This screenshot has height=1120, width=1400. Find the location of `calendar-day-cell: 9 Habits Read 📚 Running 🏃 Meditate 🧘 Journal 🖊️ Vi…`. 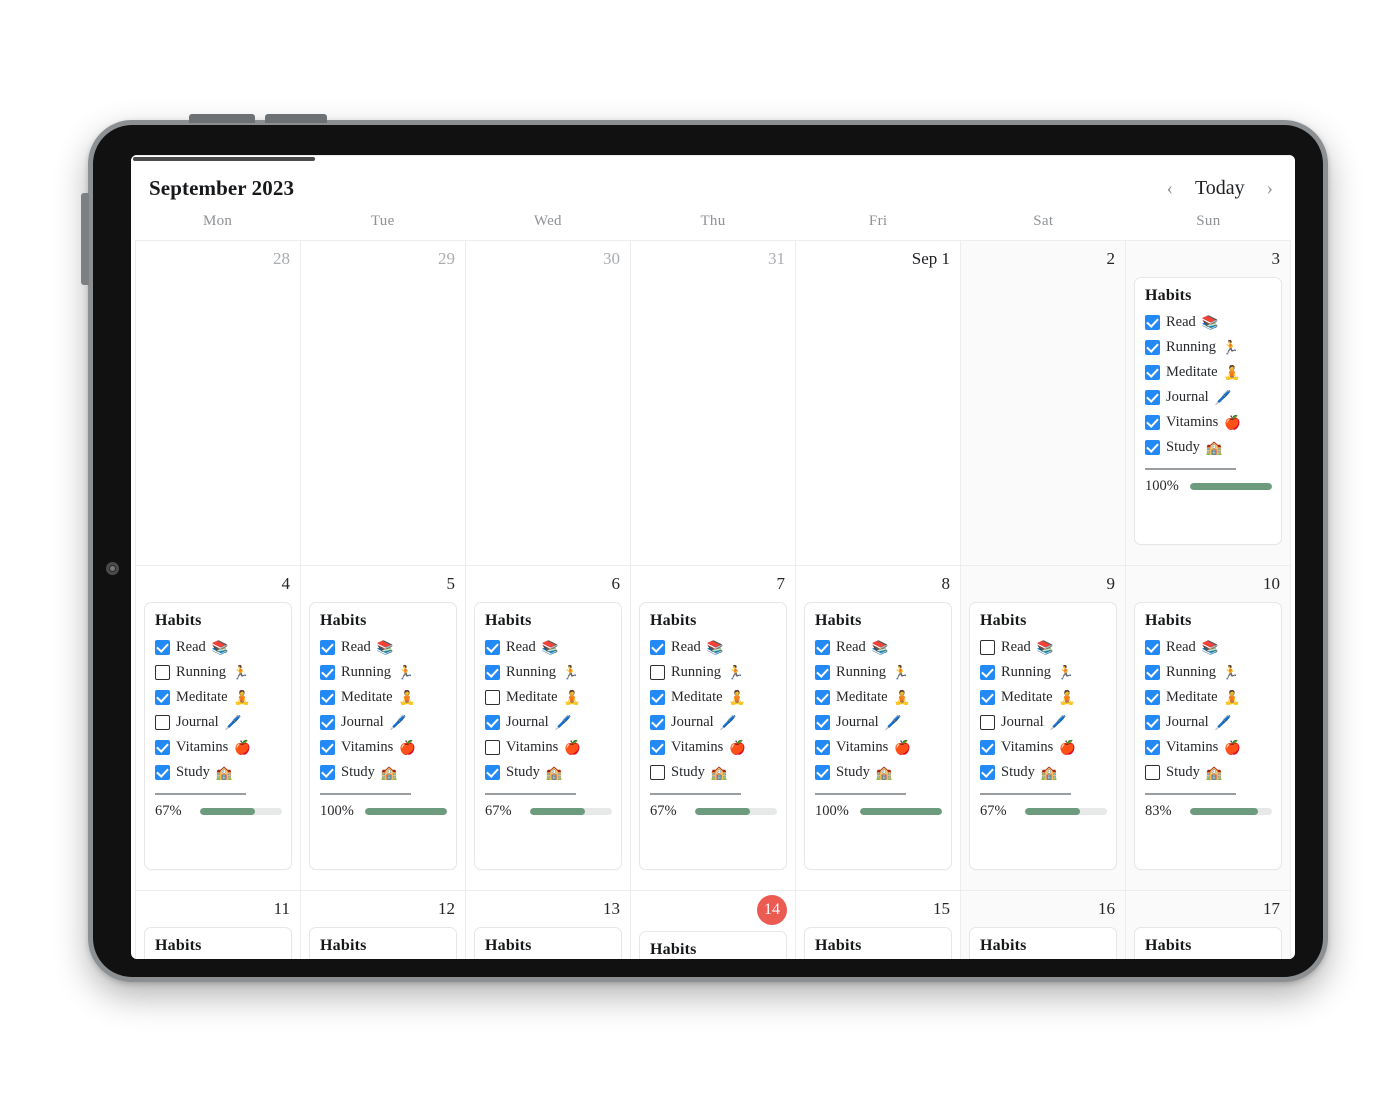

calendar-day-cell: 9 Habits Read 📚 Running 🏃 Meditate 🧘 Journal 🖊️ Vi… is located at coordinates (1043, 728).